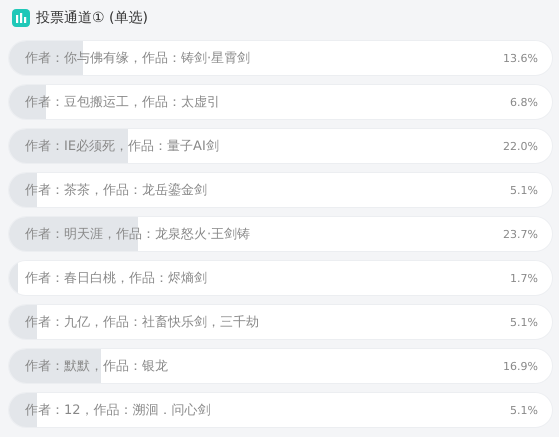  What do you see at coordinates (122, 102) in the screenshot?
I see `option-label: 作者：豆包搬运工，作品：太虚引` at bounding box center [122, 102].